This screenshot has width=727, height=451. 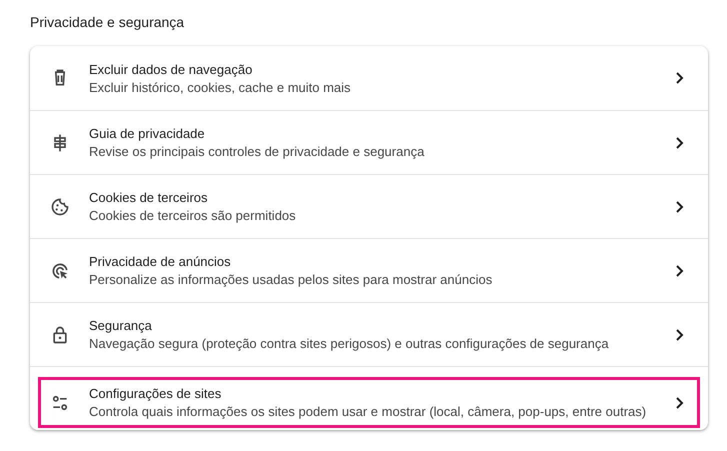 What do you see at coordinates (257, 151) in the screenshot?
I see `item-description: Revise os principais controles de privacidade e segurança` at bounding box center [257, 151].